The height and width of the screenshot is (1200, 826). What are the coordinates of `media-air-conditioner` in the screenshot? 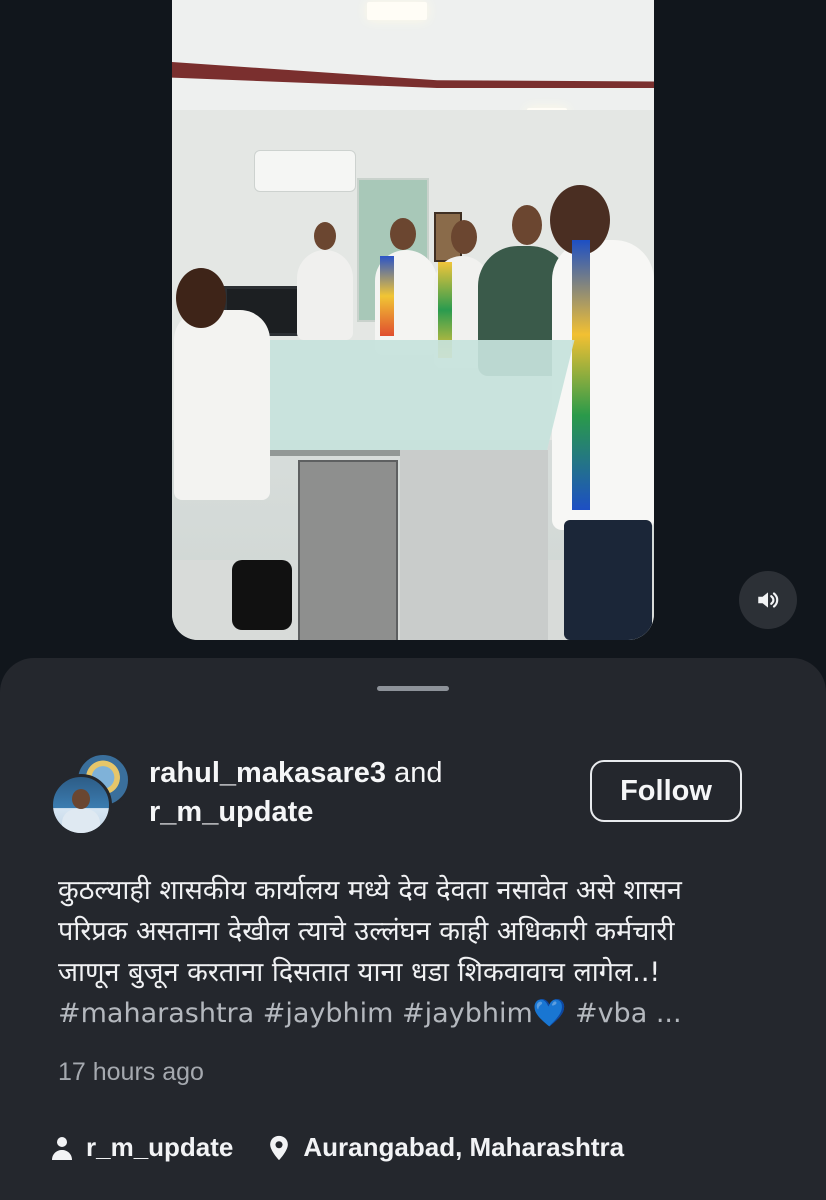 It's located at (305, 171).